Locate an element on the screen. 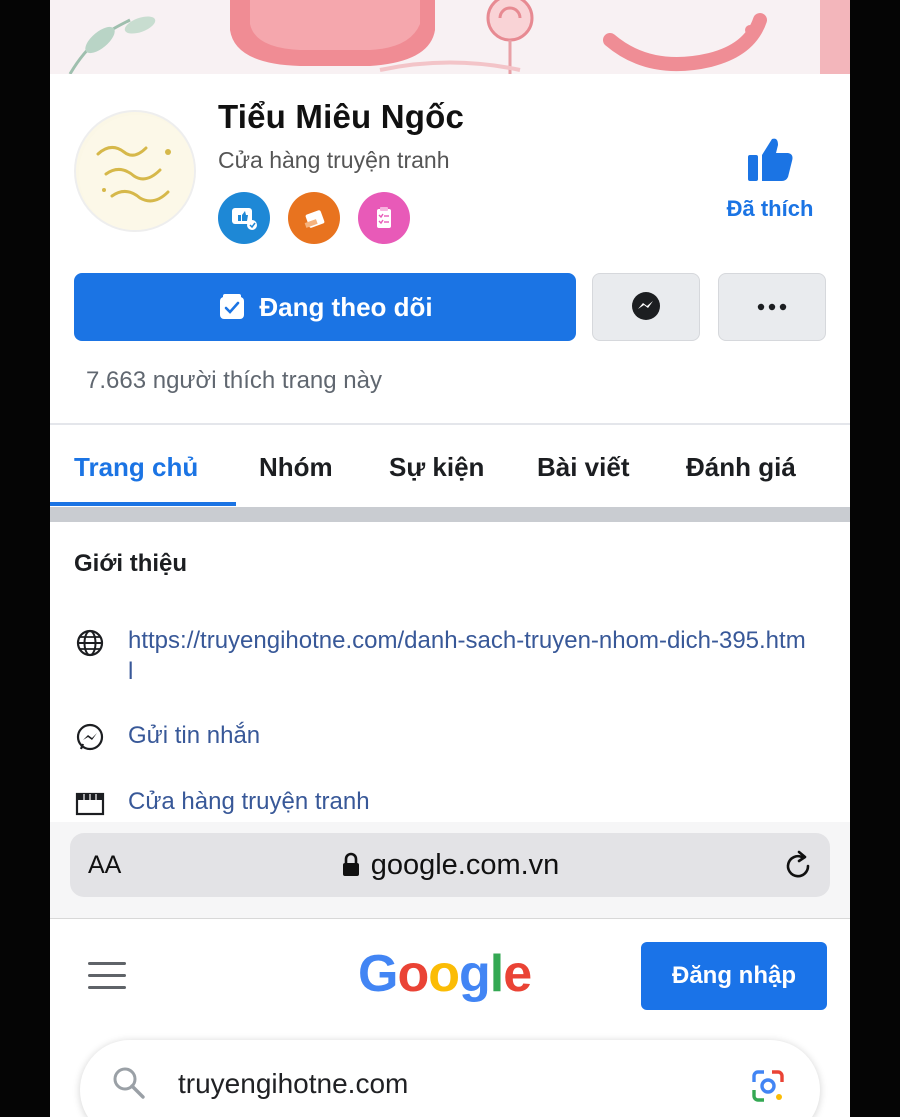  messenger-button is located at coordinates (646, 307).